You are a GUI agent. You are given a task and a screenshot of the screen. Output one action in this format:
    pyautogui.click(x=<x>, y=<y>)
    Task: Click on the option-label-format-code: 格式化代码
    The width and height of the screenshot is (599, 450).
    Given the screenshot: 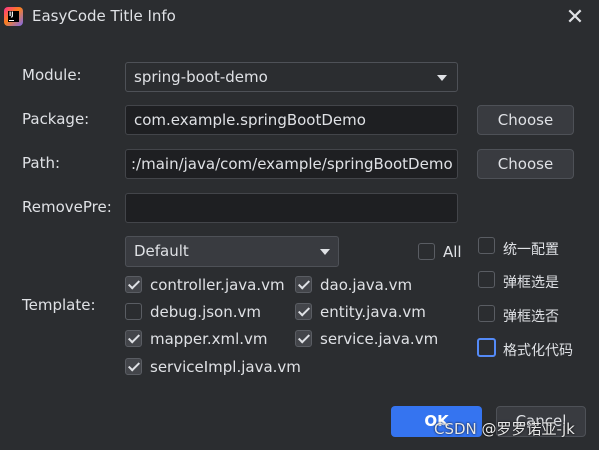 What is the action you would take?
    pyautogui.click(x=538, y=351)
    